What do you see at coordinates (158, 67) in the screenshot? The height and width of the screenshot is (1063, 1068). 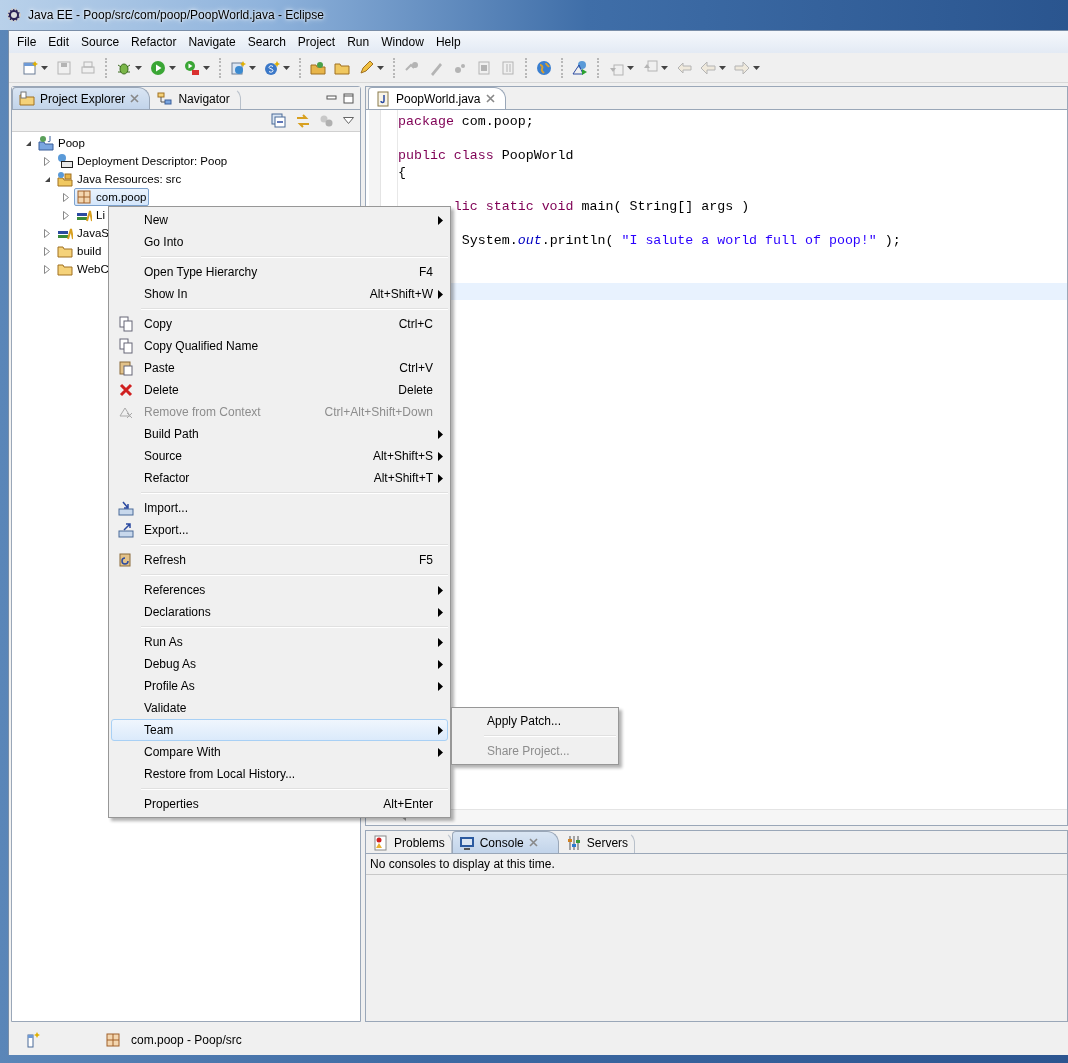 I see `run-icon` at bounding box center [158, 67].